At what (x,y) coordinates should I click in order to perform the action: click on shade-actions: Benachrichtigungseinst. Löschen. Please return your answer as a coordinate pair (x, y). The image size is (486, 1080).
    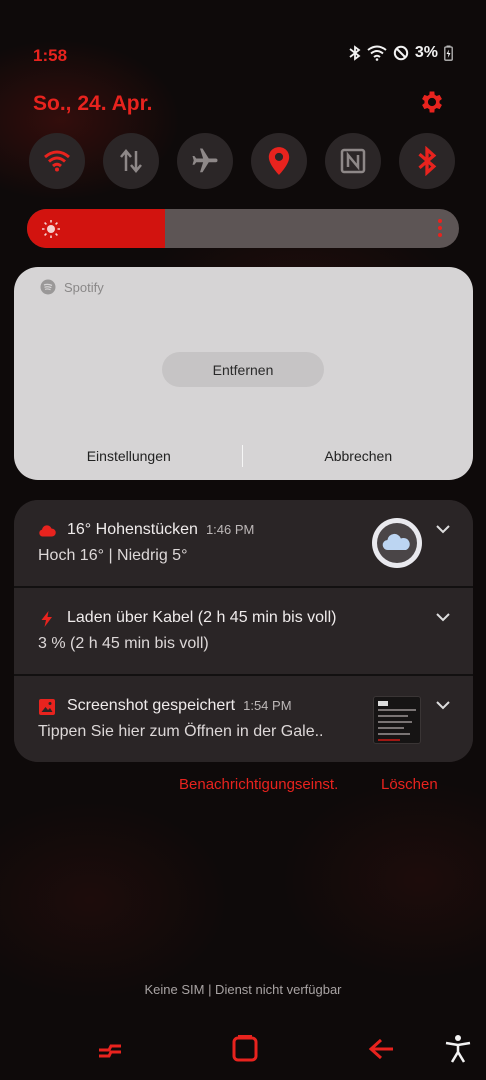
    Looking at the image, I should click on (243, 787).